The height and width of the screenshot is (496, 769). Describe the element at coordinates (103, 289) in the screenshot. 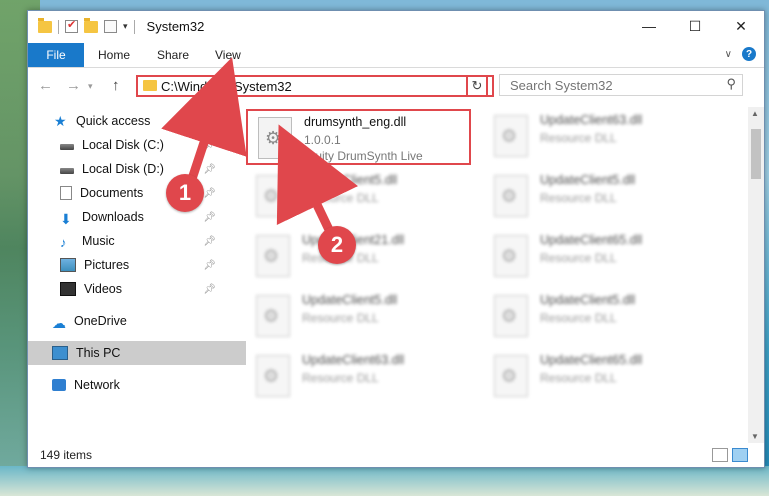

I see `sidebar-item-label: Videos` at that location.